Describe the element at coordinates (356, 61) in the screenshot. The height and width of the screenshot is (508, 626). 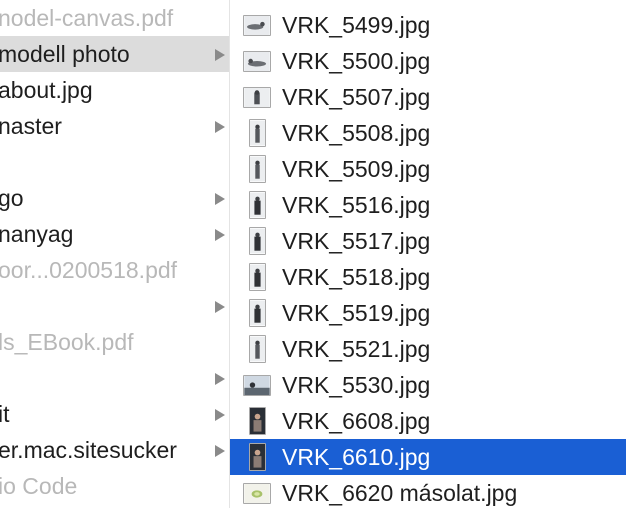
I see `file-name: VRK_5500.jpg` at that location.